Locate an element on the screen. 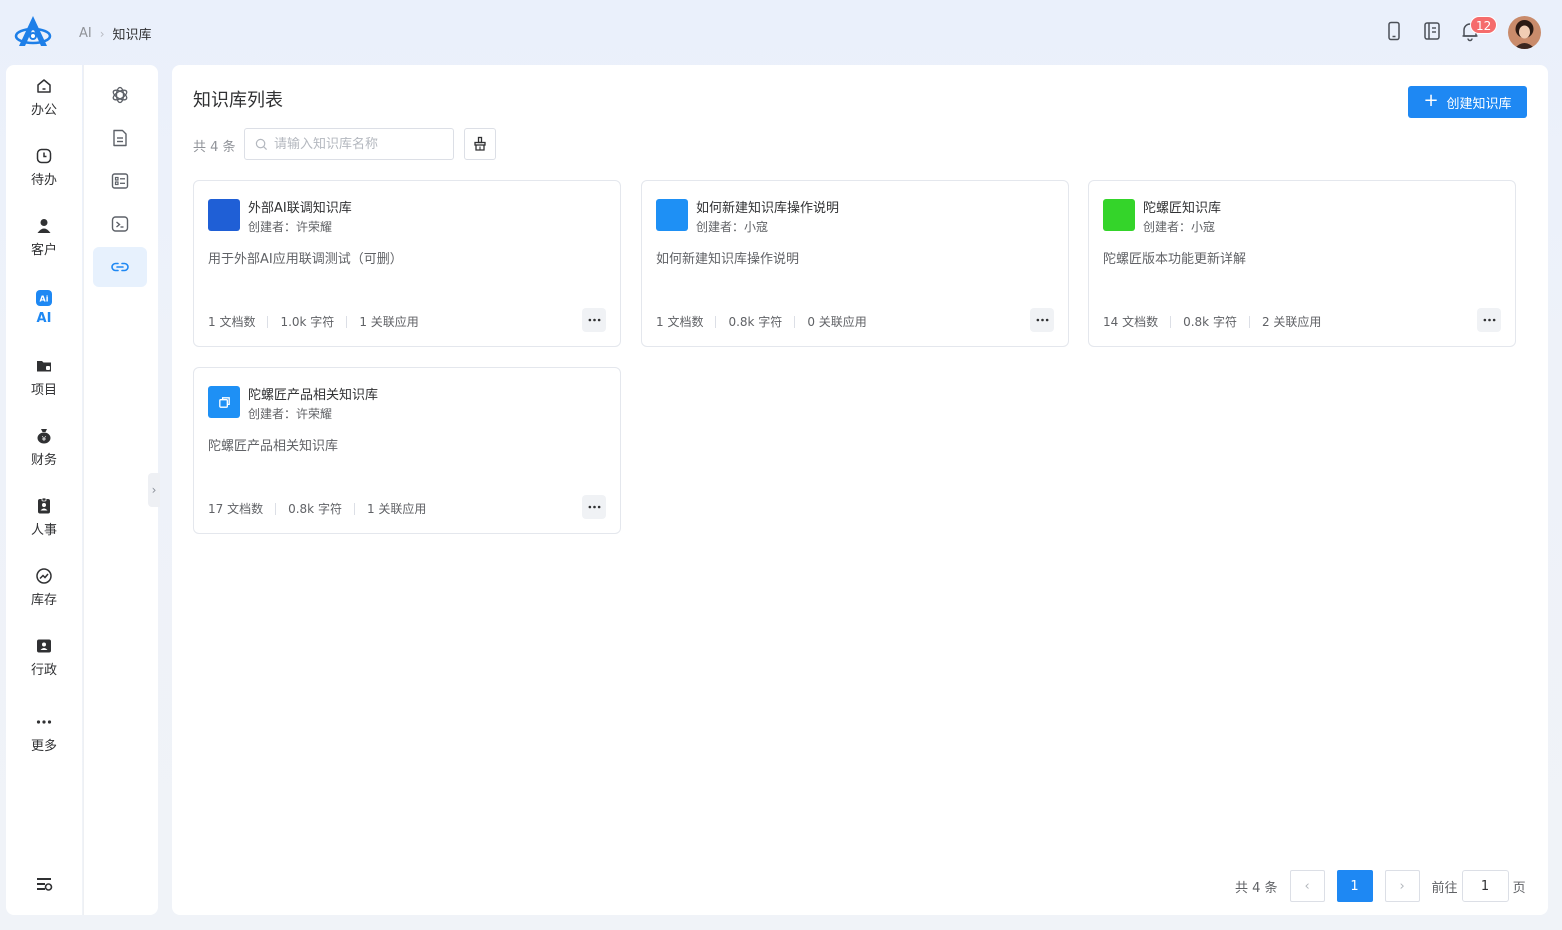 The width and height of the screenshot is (1562, 930). mobile-icon is located at coordinates (1394, 31).